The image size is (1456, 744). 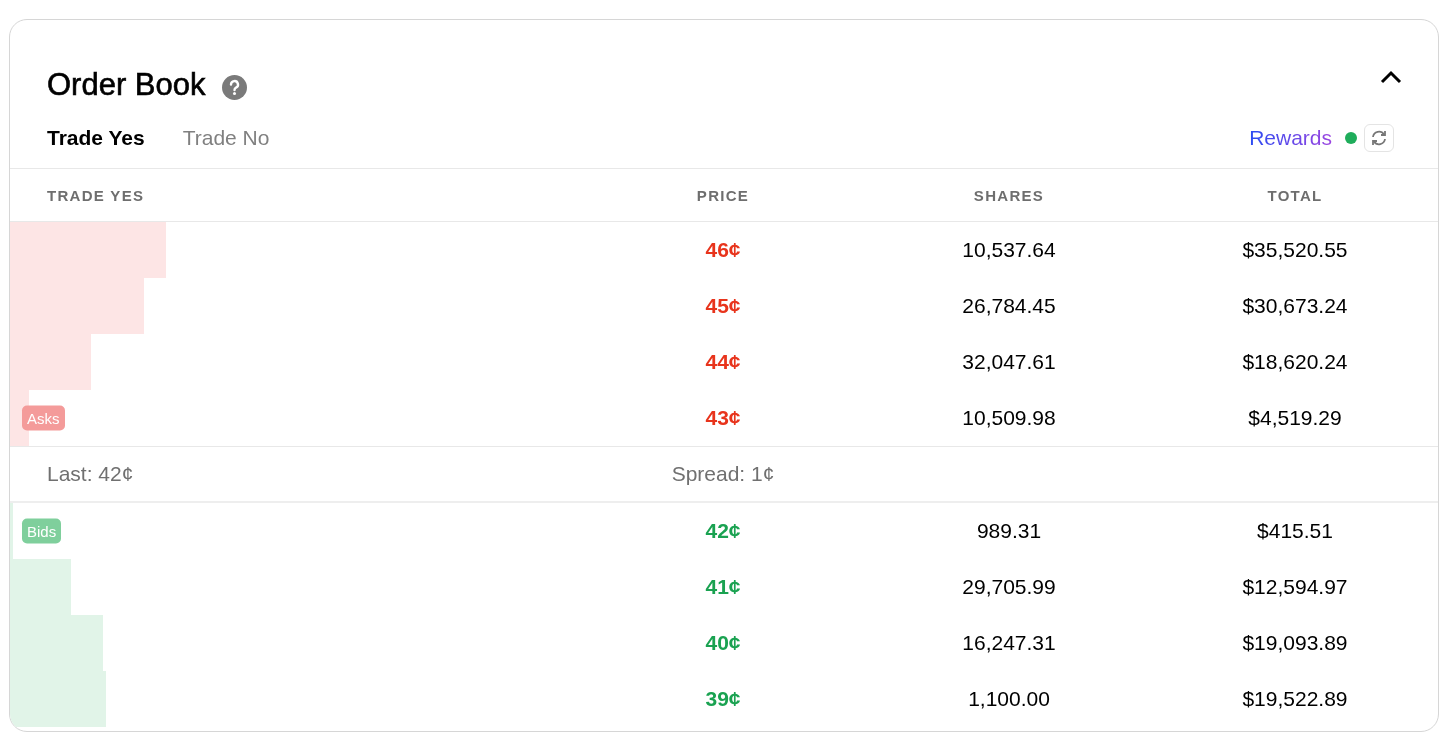 I want to click on refresh-button, so click(x=1379, y=138).